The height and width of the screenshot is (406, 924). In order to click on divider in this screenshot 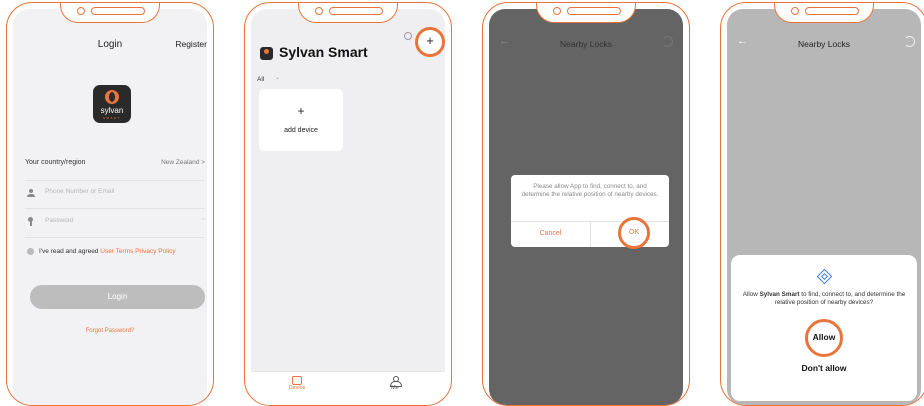, I will do `click(590, 234)`.